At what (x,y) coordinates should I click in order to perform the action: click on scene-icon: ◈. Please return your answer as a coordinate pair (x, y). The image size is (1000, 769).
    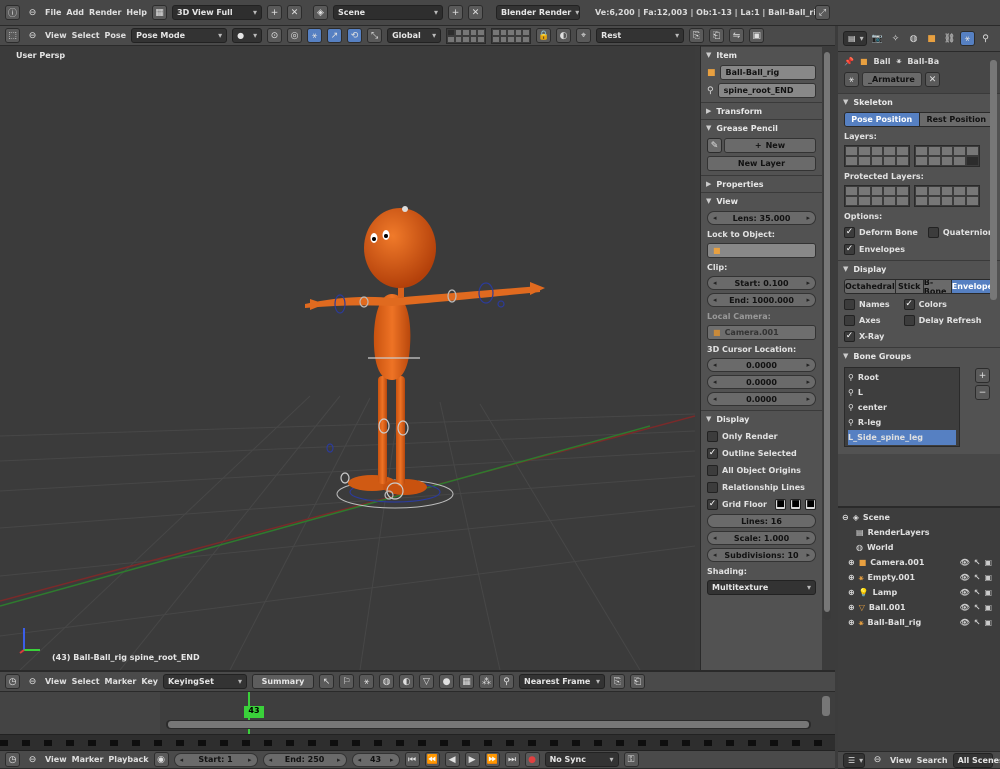
    Looking at the image, I should click on (321, 12).